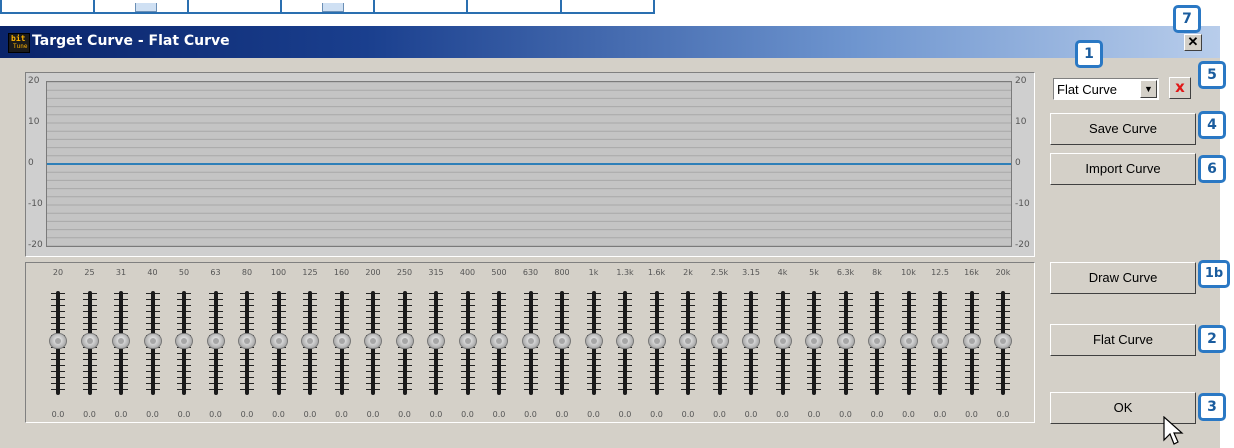  I want to click on eq-frequency-label: 500, so click(499, 272).